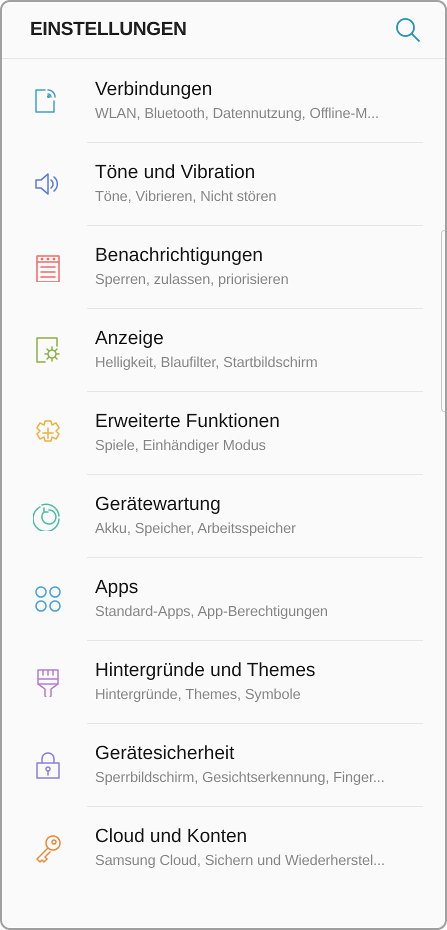 This screenshot has height=930, width=447. Describe the element at coordinates (187, 422) in the screenshot. I see `setting-title: Erweiterte Funktionen` at that location.